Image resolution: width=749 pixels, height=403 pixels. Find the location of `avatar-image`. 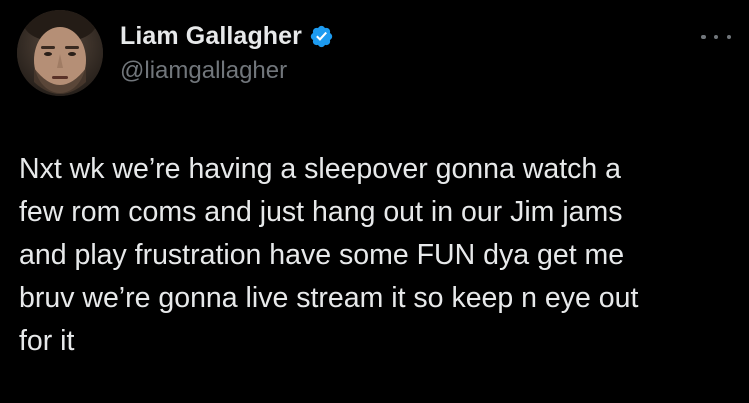

avatar-image is located at coordinates (60, 53).